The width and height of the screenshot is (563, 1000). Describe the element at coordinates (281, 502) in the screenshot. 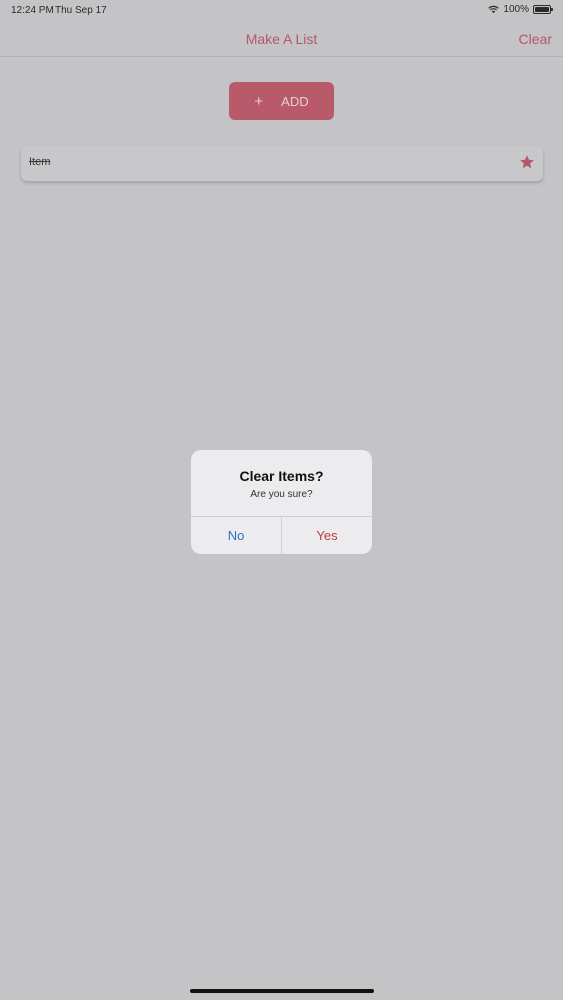

I see `confirm-dialog: Clear Items? Are you sure? No Yes` at that location.